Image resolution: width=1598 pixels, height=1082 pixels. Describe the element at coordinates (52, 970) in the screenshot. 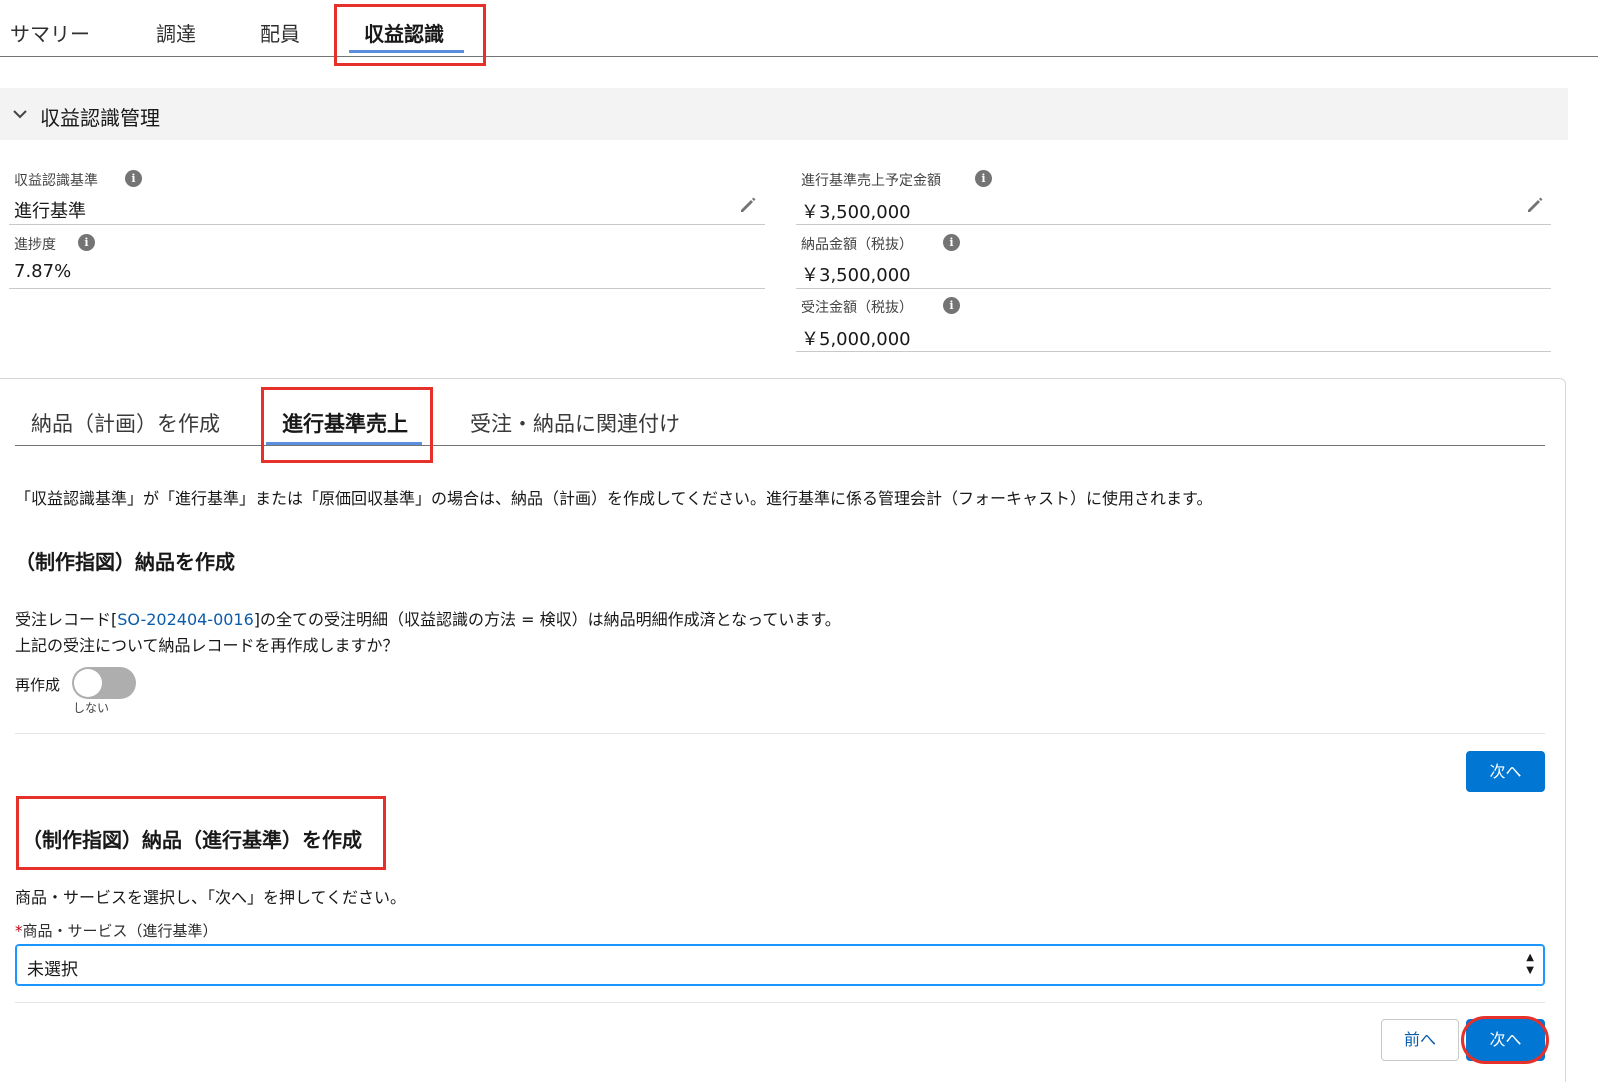

I see `select-value: 未選択` at that location.